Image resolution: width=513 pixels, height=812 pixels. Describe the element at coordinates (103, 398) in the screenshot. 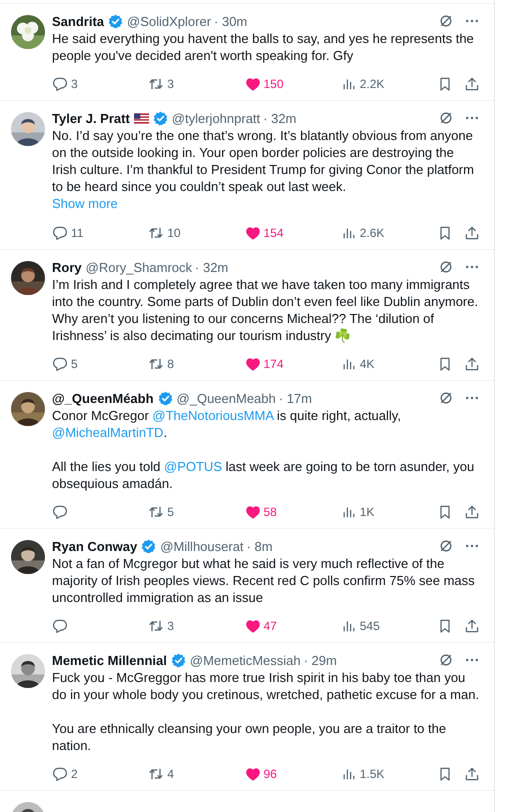

I see `user-name: @_QueenMéabh` at that location.